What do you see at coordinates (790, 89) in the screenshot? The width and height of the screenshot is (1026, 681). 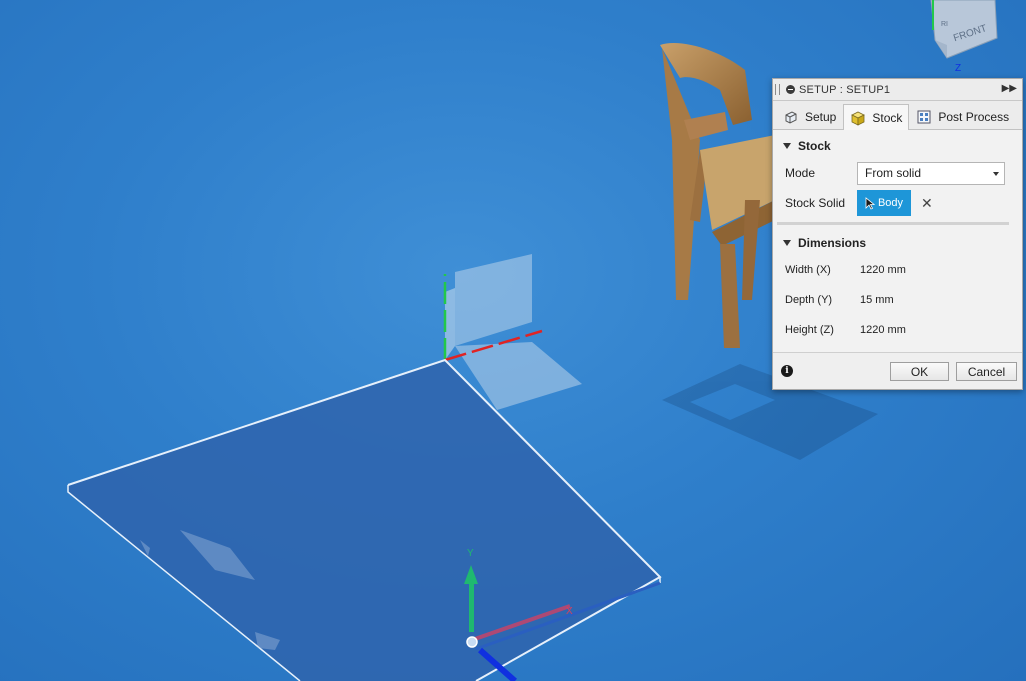 I see `collapse-dialog-icon` at bounding box center [790, 89].